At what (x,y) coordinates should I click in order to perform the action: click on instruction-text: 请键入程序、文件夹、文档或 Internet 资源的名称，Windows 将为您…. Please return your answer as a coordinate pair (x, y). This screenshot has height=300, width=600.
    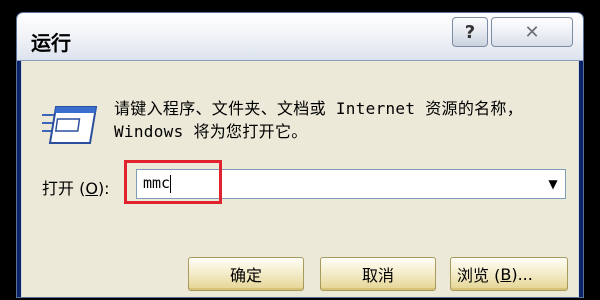
    Looking at the image, I should click on (319, 120).